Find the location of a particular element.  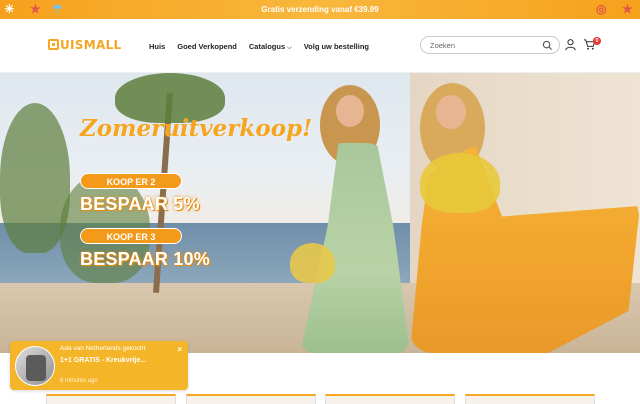

offer-save-text: BESPAAR 5% is located at coordinates (140, 204).